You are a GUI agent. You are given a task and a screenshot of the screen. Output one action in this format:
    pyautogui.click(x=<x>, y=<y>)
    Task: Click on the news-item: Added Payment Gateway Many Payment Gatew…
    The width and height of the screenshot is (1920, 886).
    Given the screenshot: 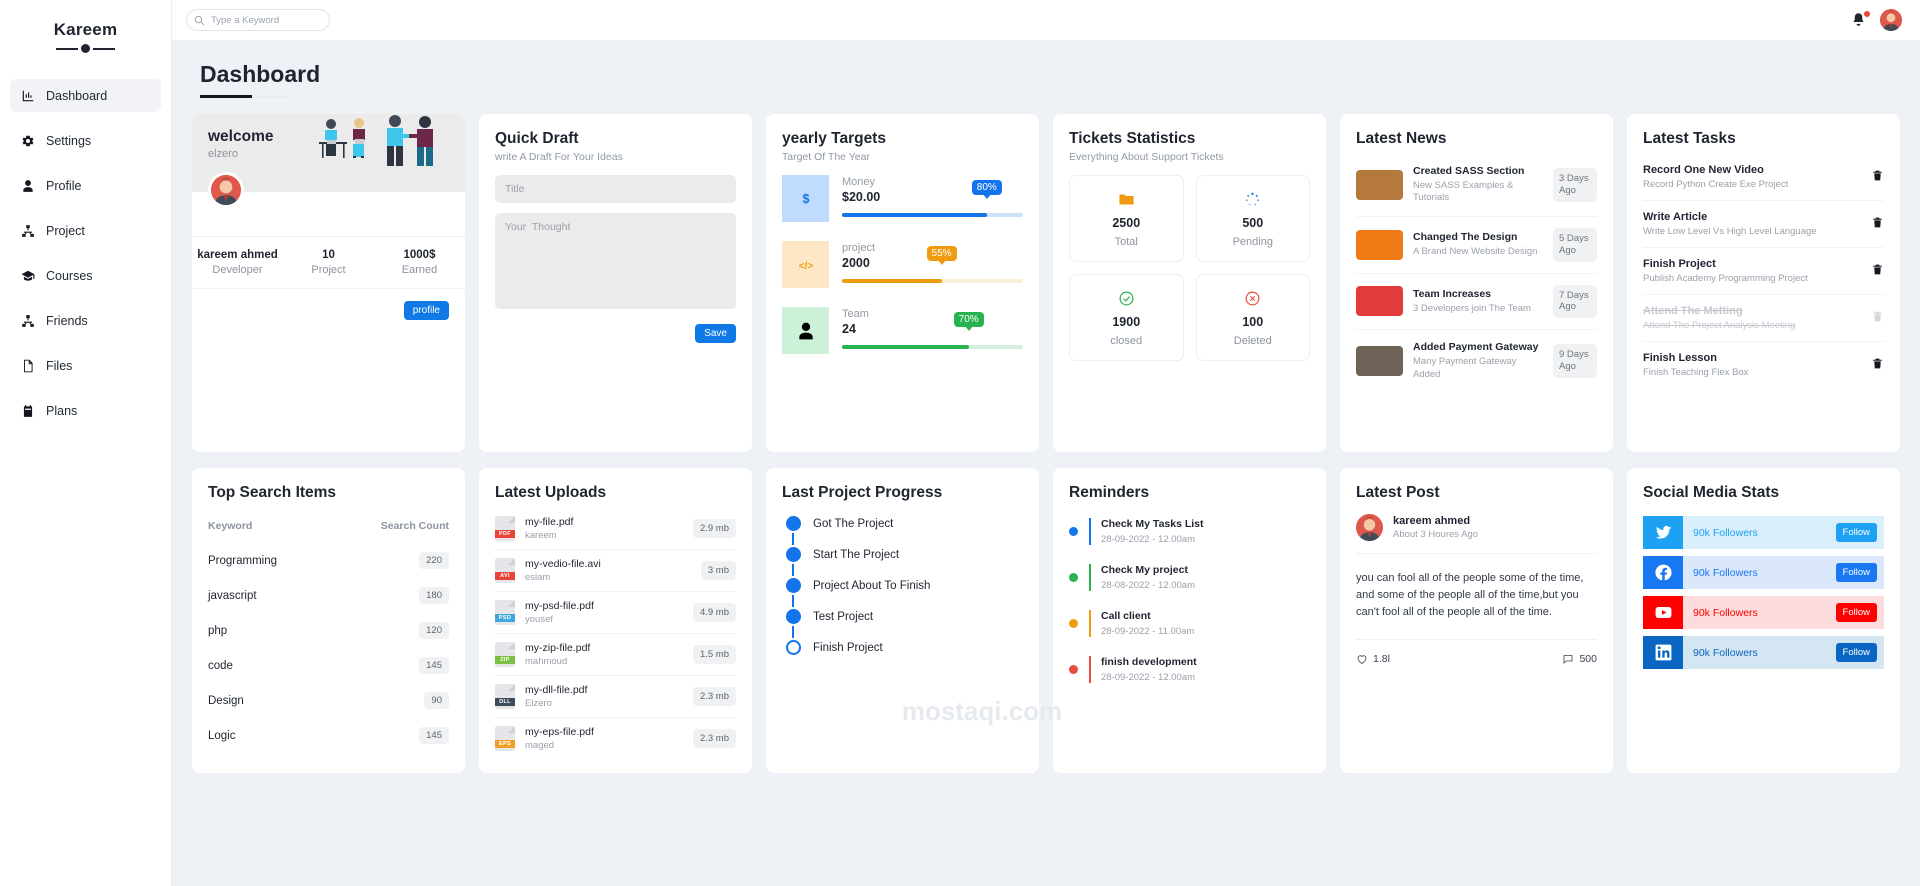 What is the action you would take?
    pyautogui.click(x=1476, y=361)
    